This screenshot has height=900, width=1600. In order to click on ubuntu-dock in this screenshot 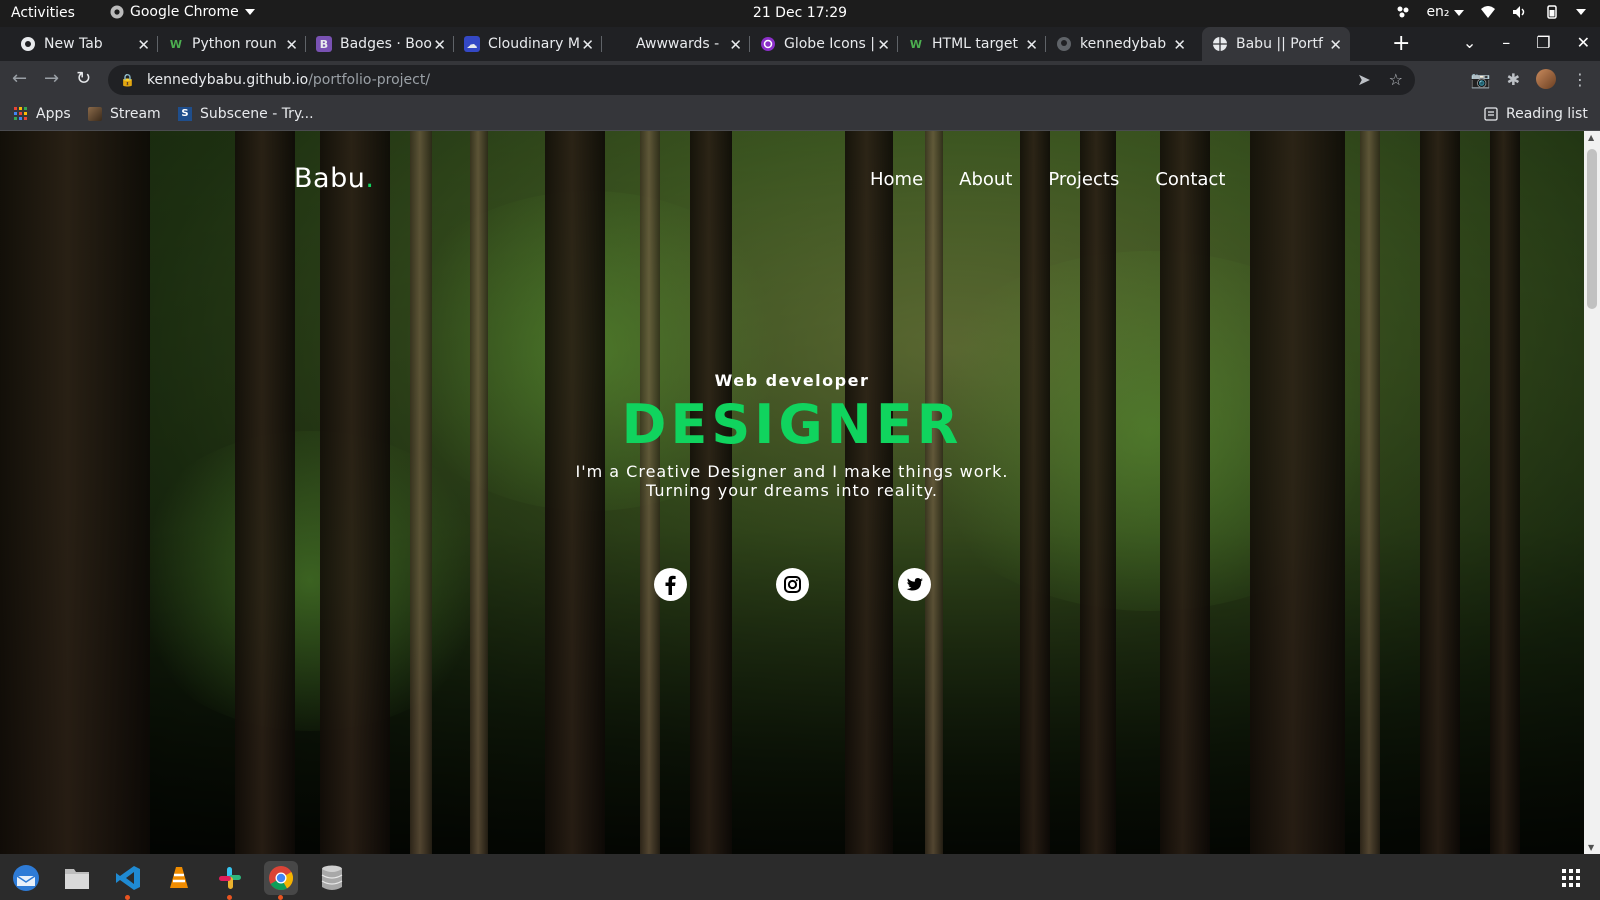, I will do `click(800, 877)`.